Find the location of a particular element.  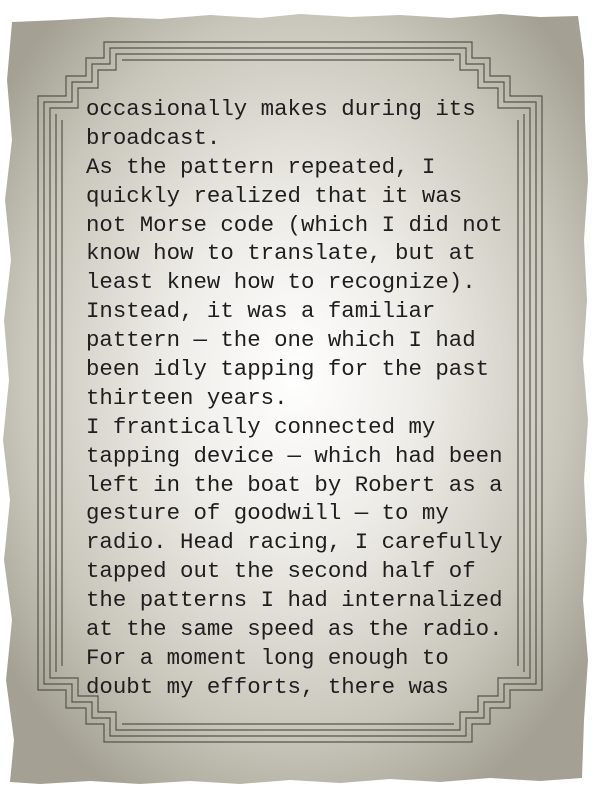

passage-line: pattern — the one which I had is located at coordinates (281, 340).